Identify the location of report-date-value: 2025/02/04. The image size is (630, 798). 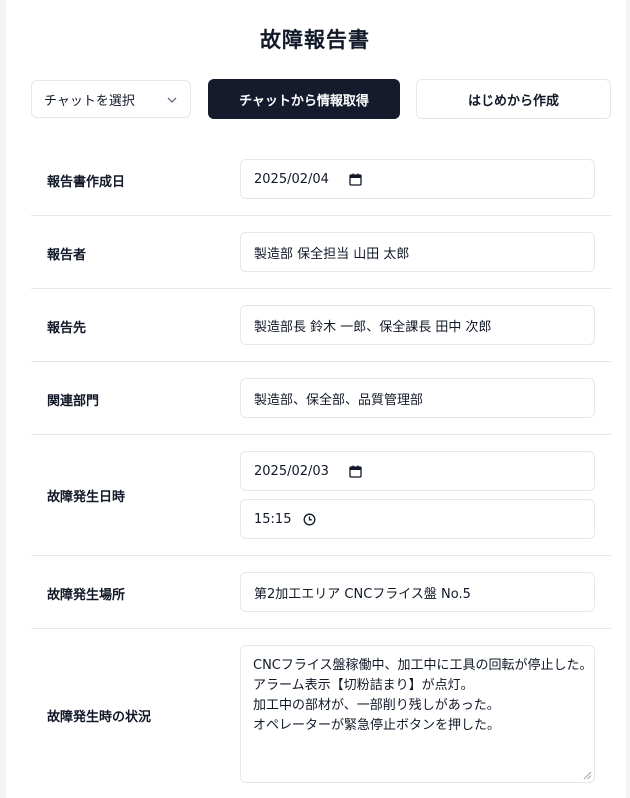
(291, 179).